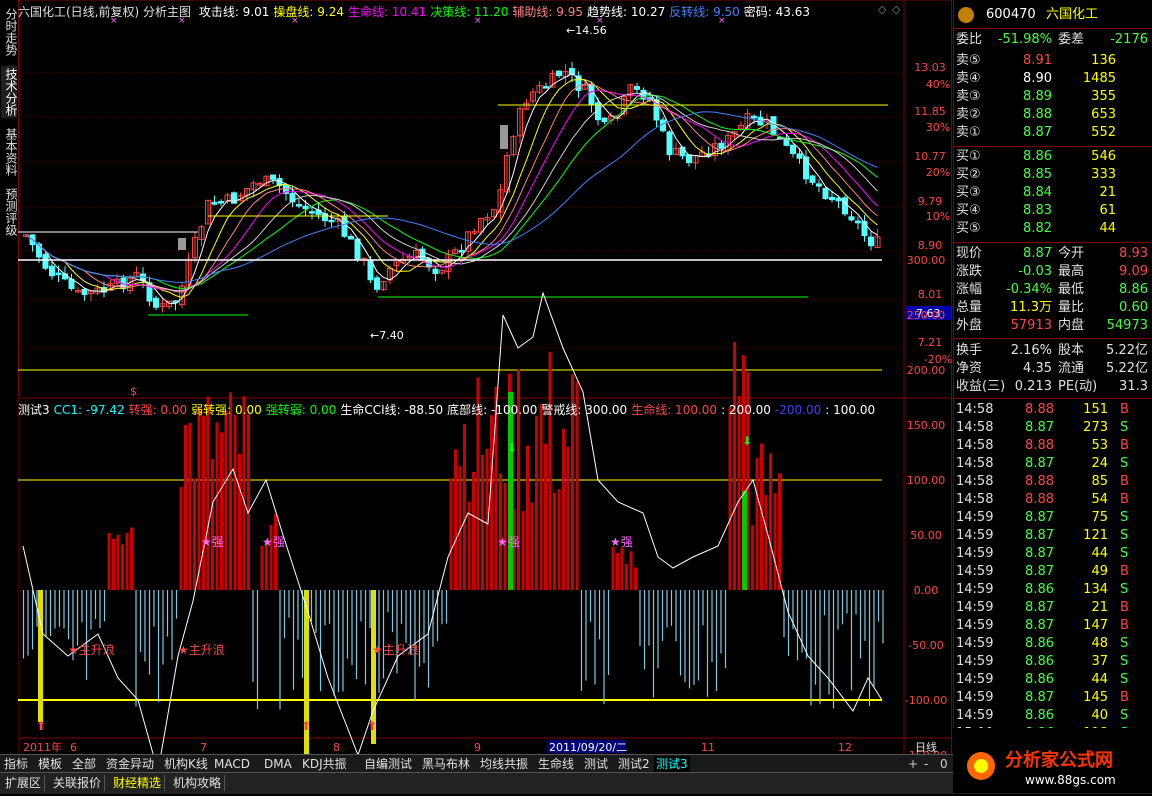  I want to click on sell-level-row: 卖③ 8.89 355, so click(1053, 97).